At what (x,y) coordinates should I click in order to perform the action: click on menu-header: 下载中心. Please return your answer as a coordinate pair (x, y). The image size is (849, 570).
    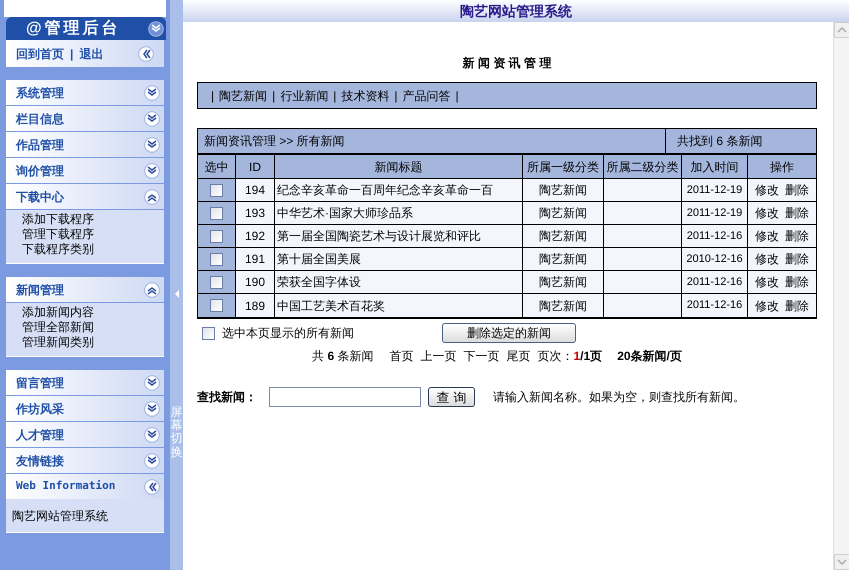
    Looking at the image, I should click on (85, 196).